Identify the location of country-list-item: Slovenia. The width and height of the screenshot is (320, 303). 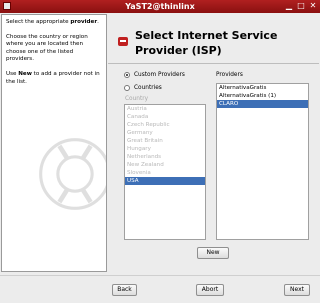
(165, 173).